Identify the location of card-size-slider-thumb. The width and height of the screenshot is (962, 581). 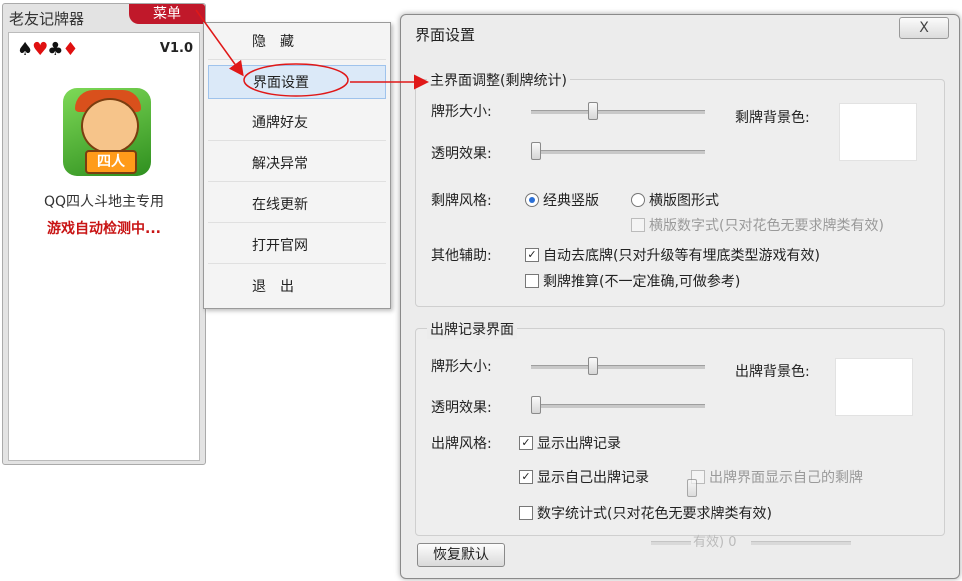
(593, 111).